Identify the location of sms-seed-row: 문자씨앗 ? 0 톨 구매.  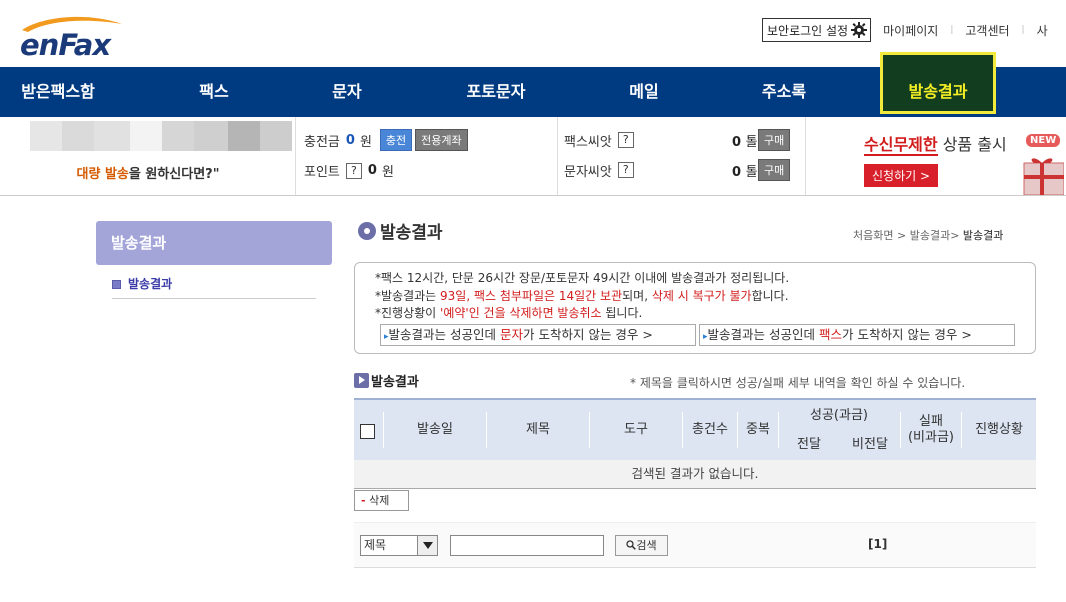
(684, 170).